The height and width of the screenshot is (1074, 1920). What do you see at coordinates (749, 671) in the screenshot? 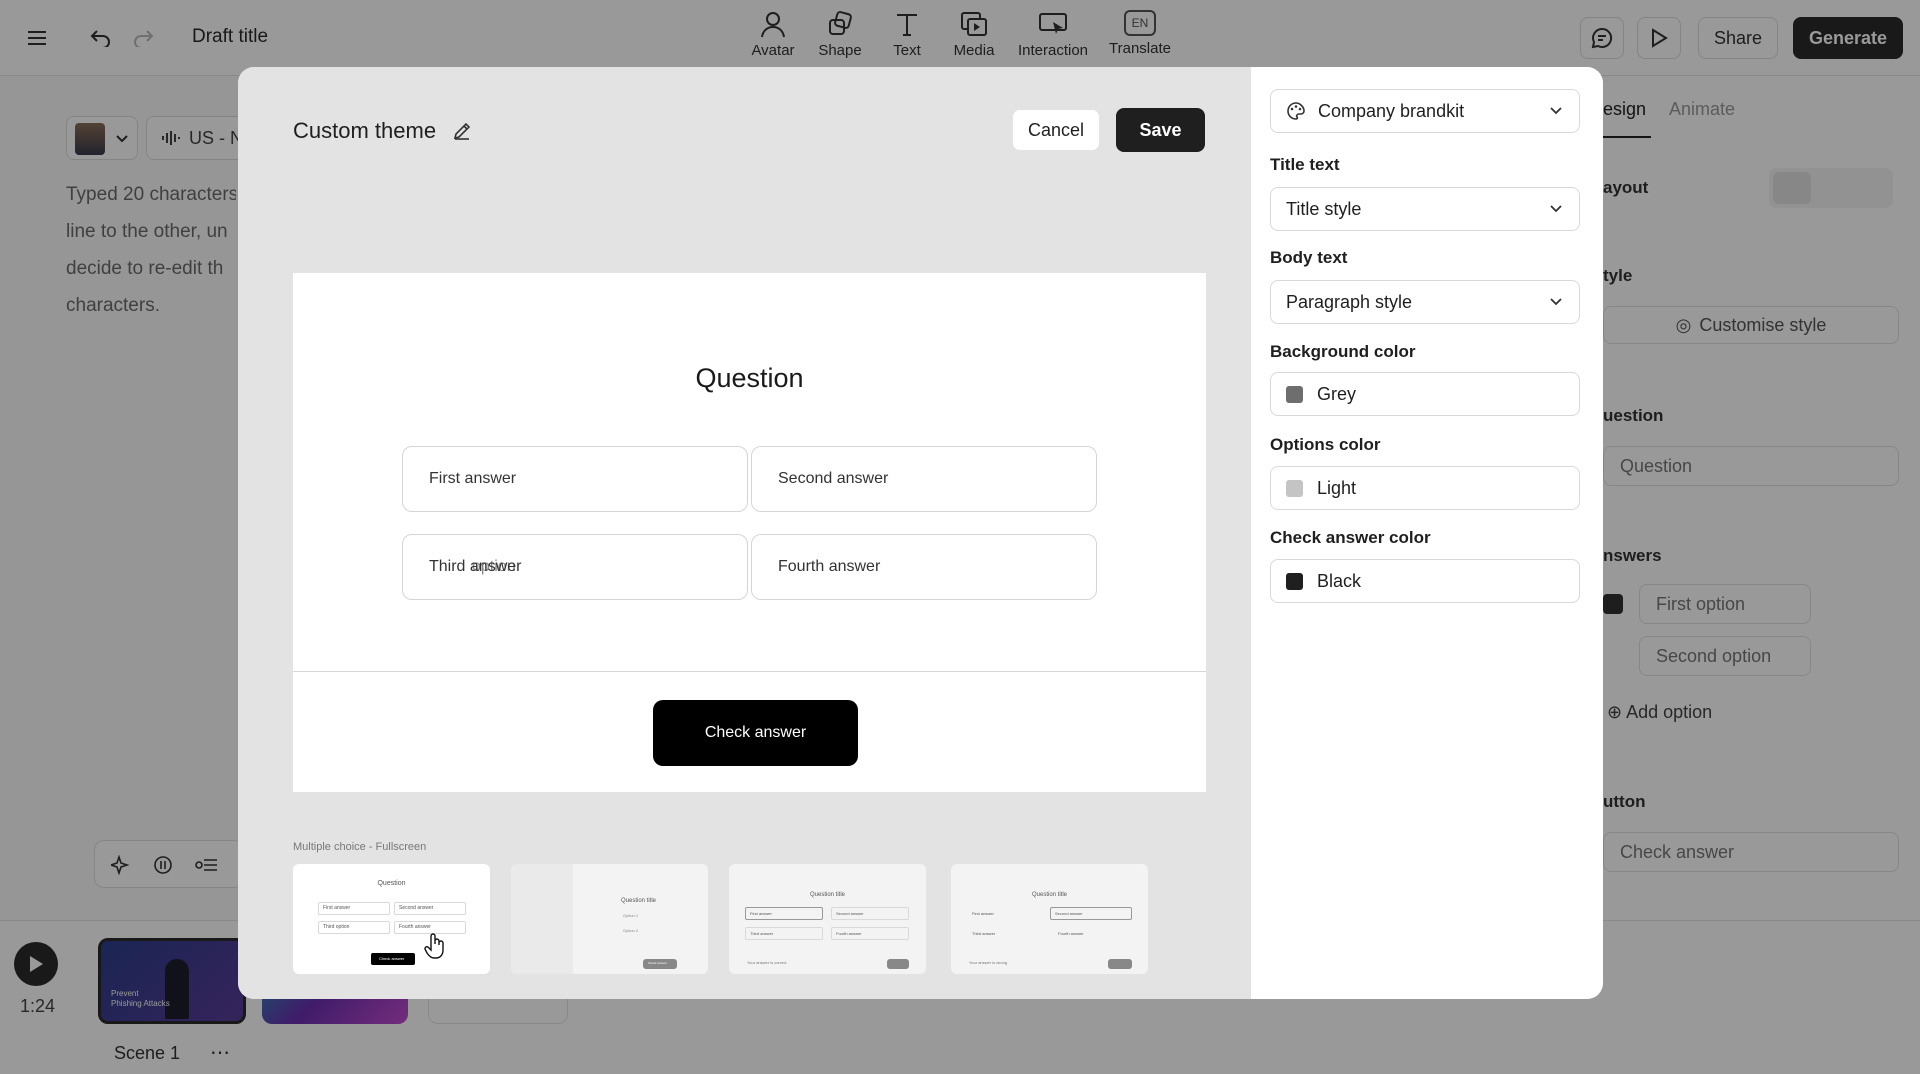
I see `preview-divider` at bounding box center [749, 671].